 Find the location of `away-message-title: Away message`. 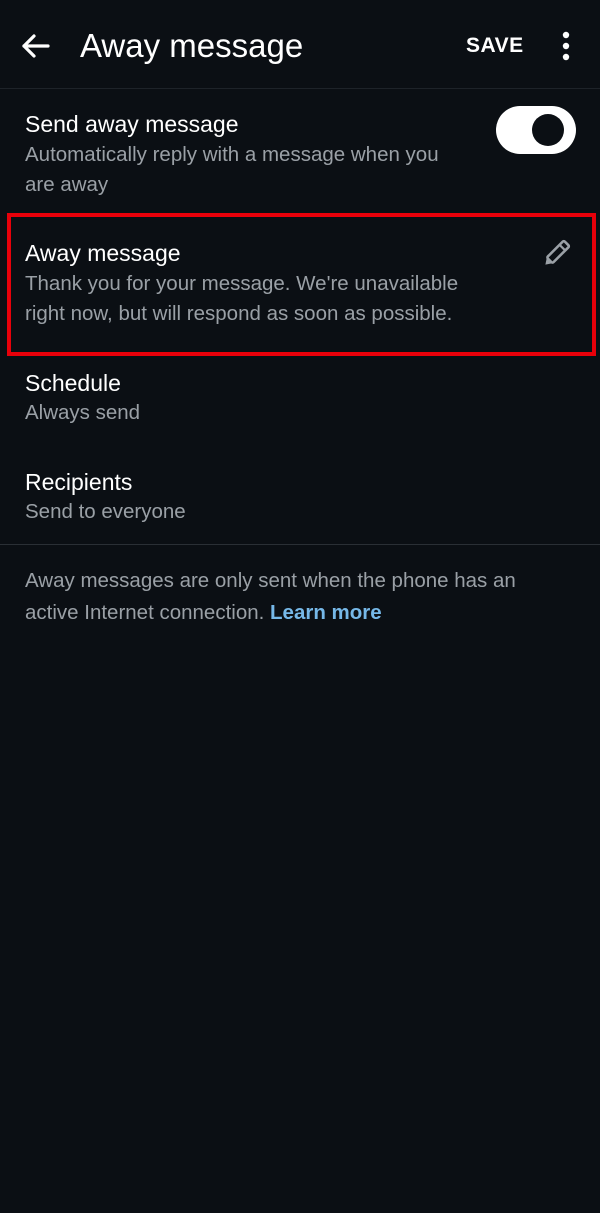

away-message-title: Away message is located at coordinates (103, 253).